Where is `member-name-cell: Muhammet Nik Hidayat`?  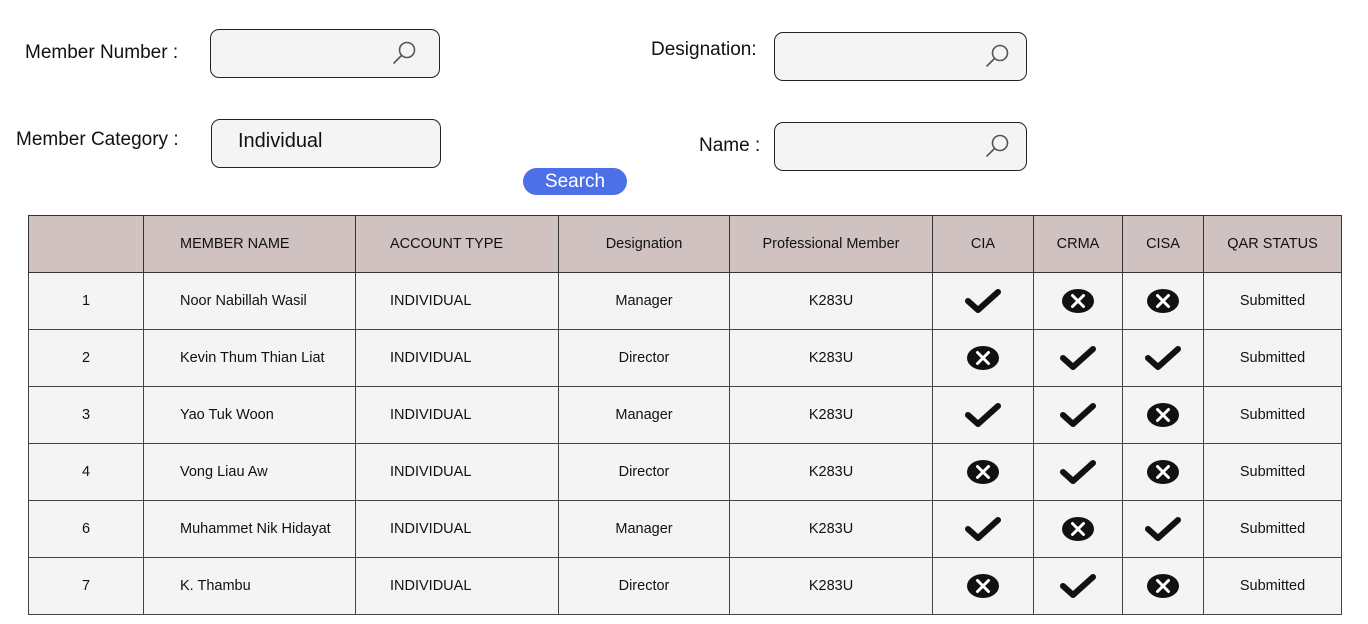 member-name-cell: Muhammet Nik Hidayat is located at coordinates (249, 529).